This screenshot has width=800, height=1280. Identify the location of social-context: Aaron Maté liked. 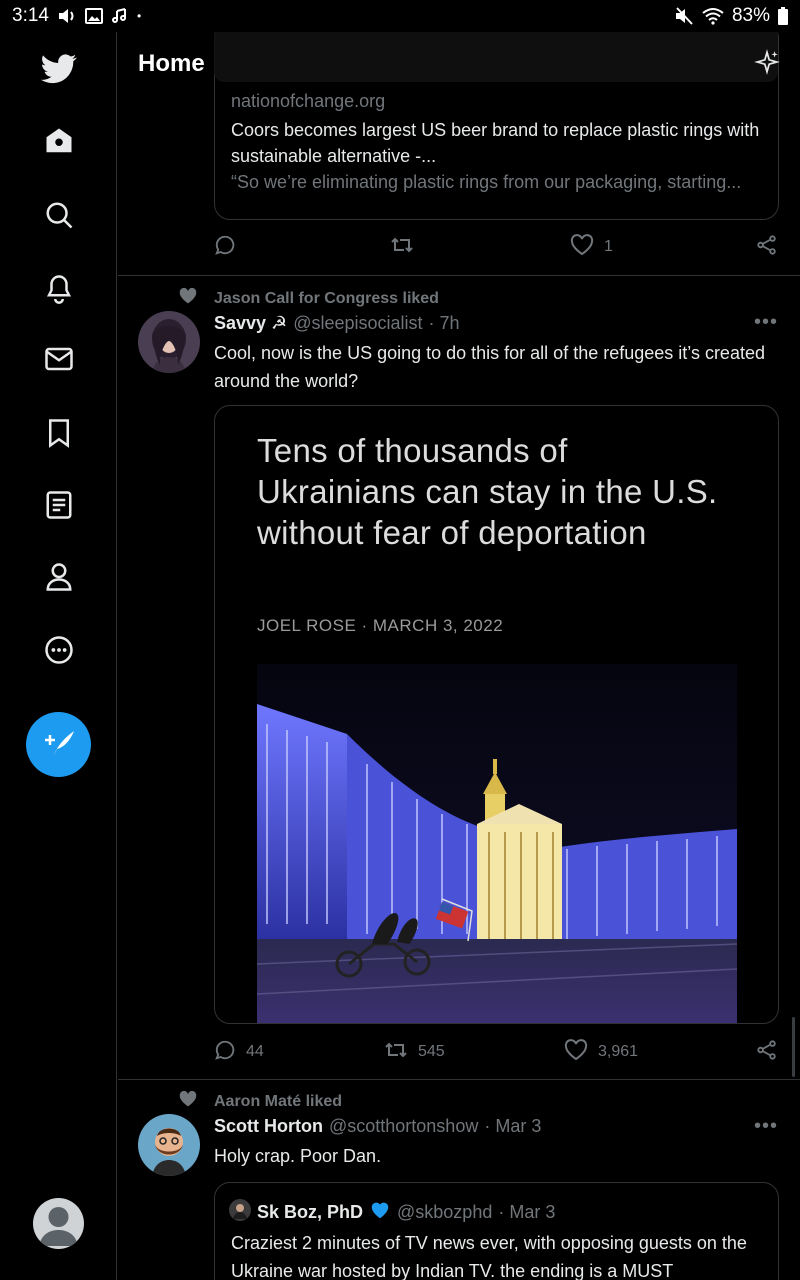
(260, 1101).